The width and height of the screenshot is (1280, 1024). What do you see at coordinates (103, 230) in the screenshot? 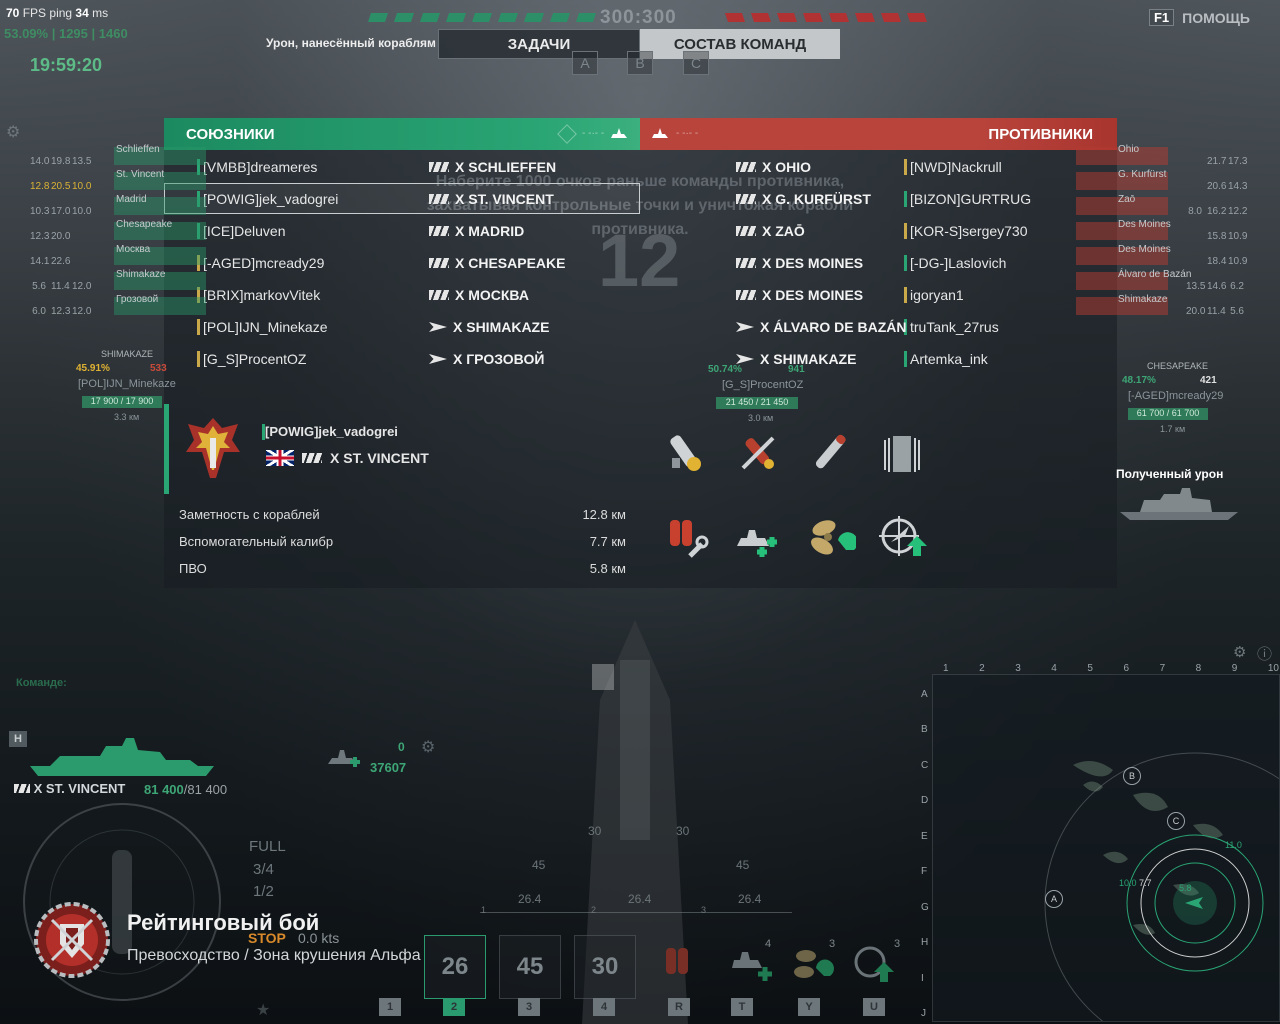
I see `side-ship-row: Chesapeake 12.3 20.0` at bounding box center [103, 230].